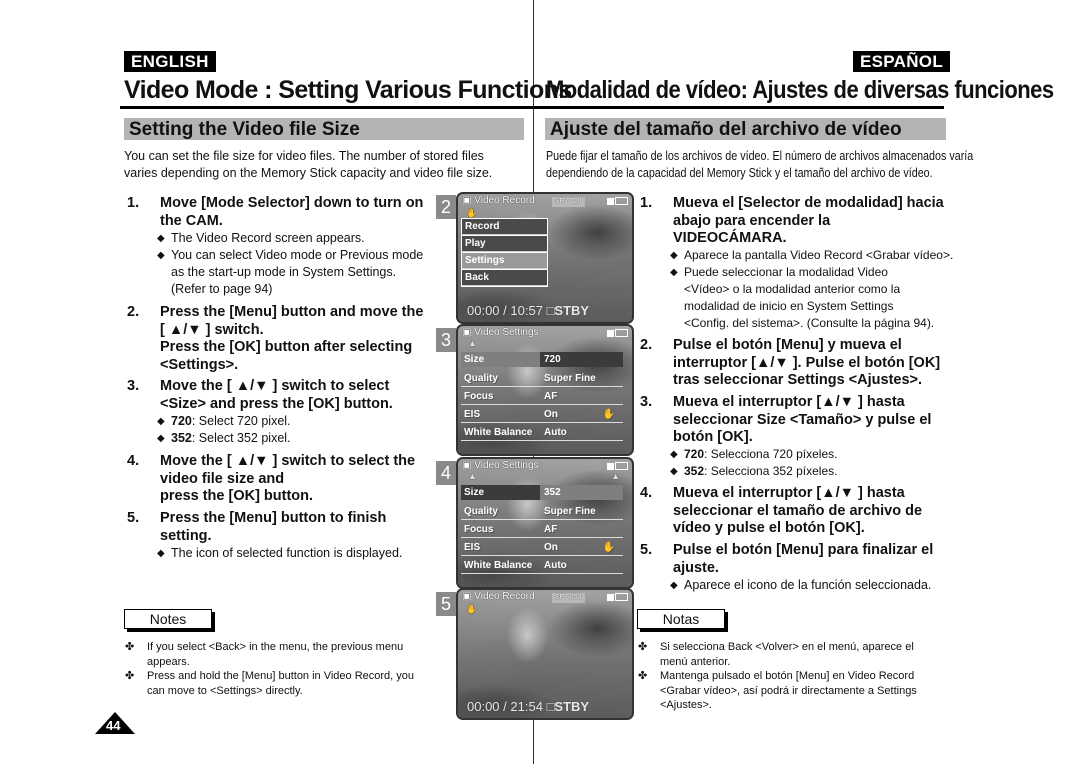  I want to click on step-line: abajo para encender la, so click(752, 220).